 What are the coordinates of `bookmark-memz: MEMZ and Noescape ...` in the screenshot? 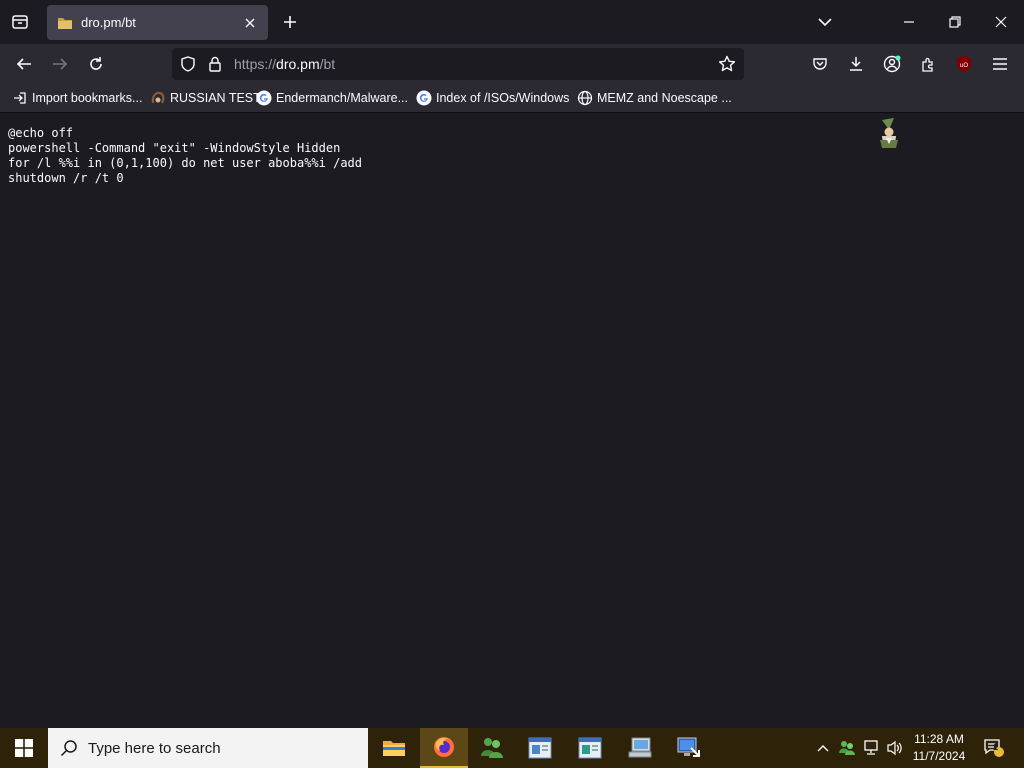 It's located at (654, 98).